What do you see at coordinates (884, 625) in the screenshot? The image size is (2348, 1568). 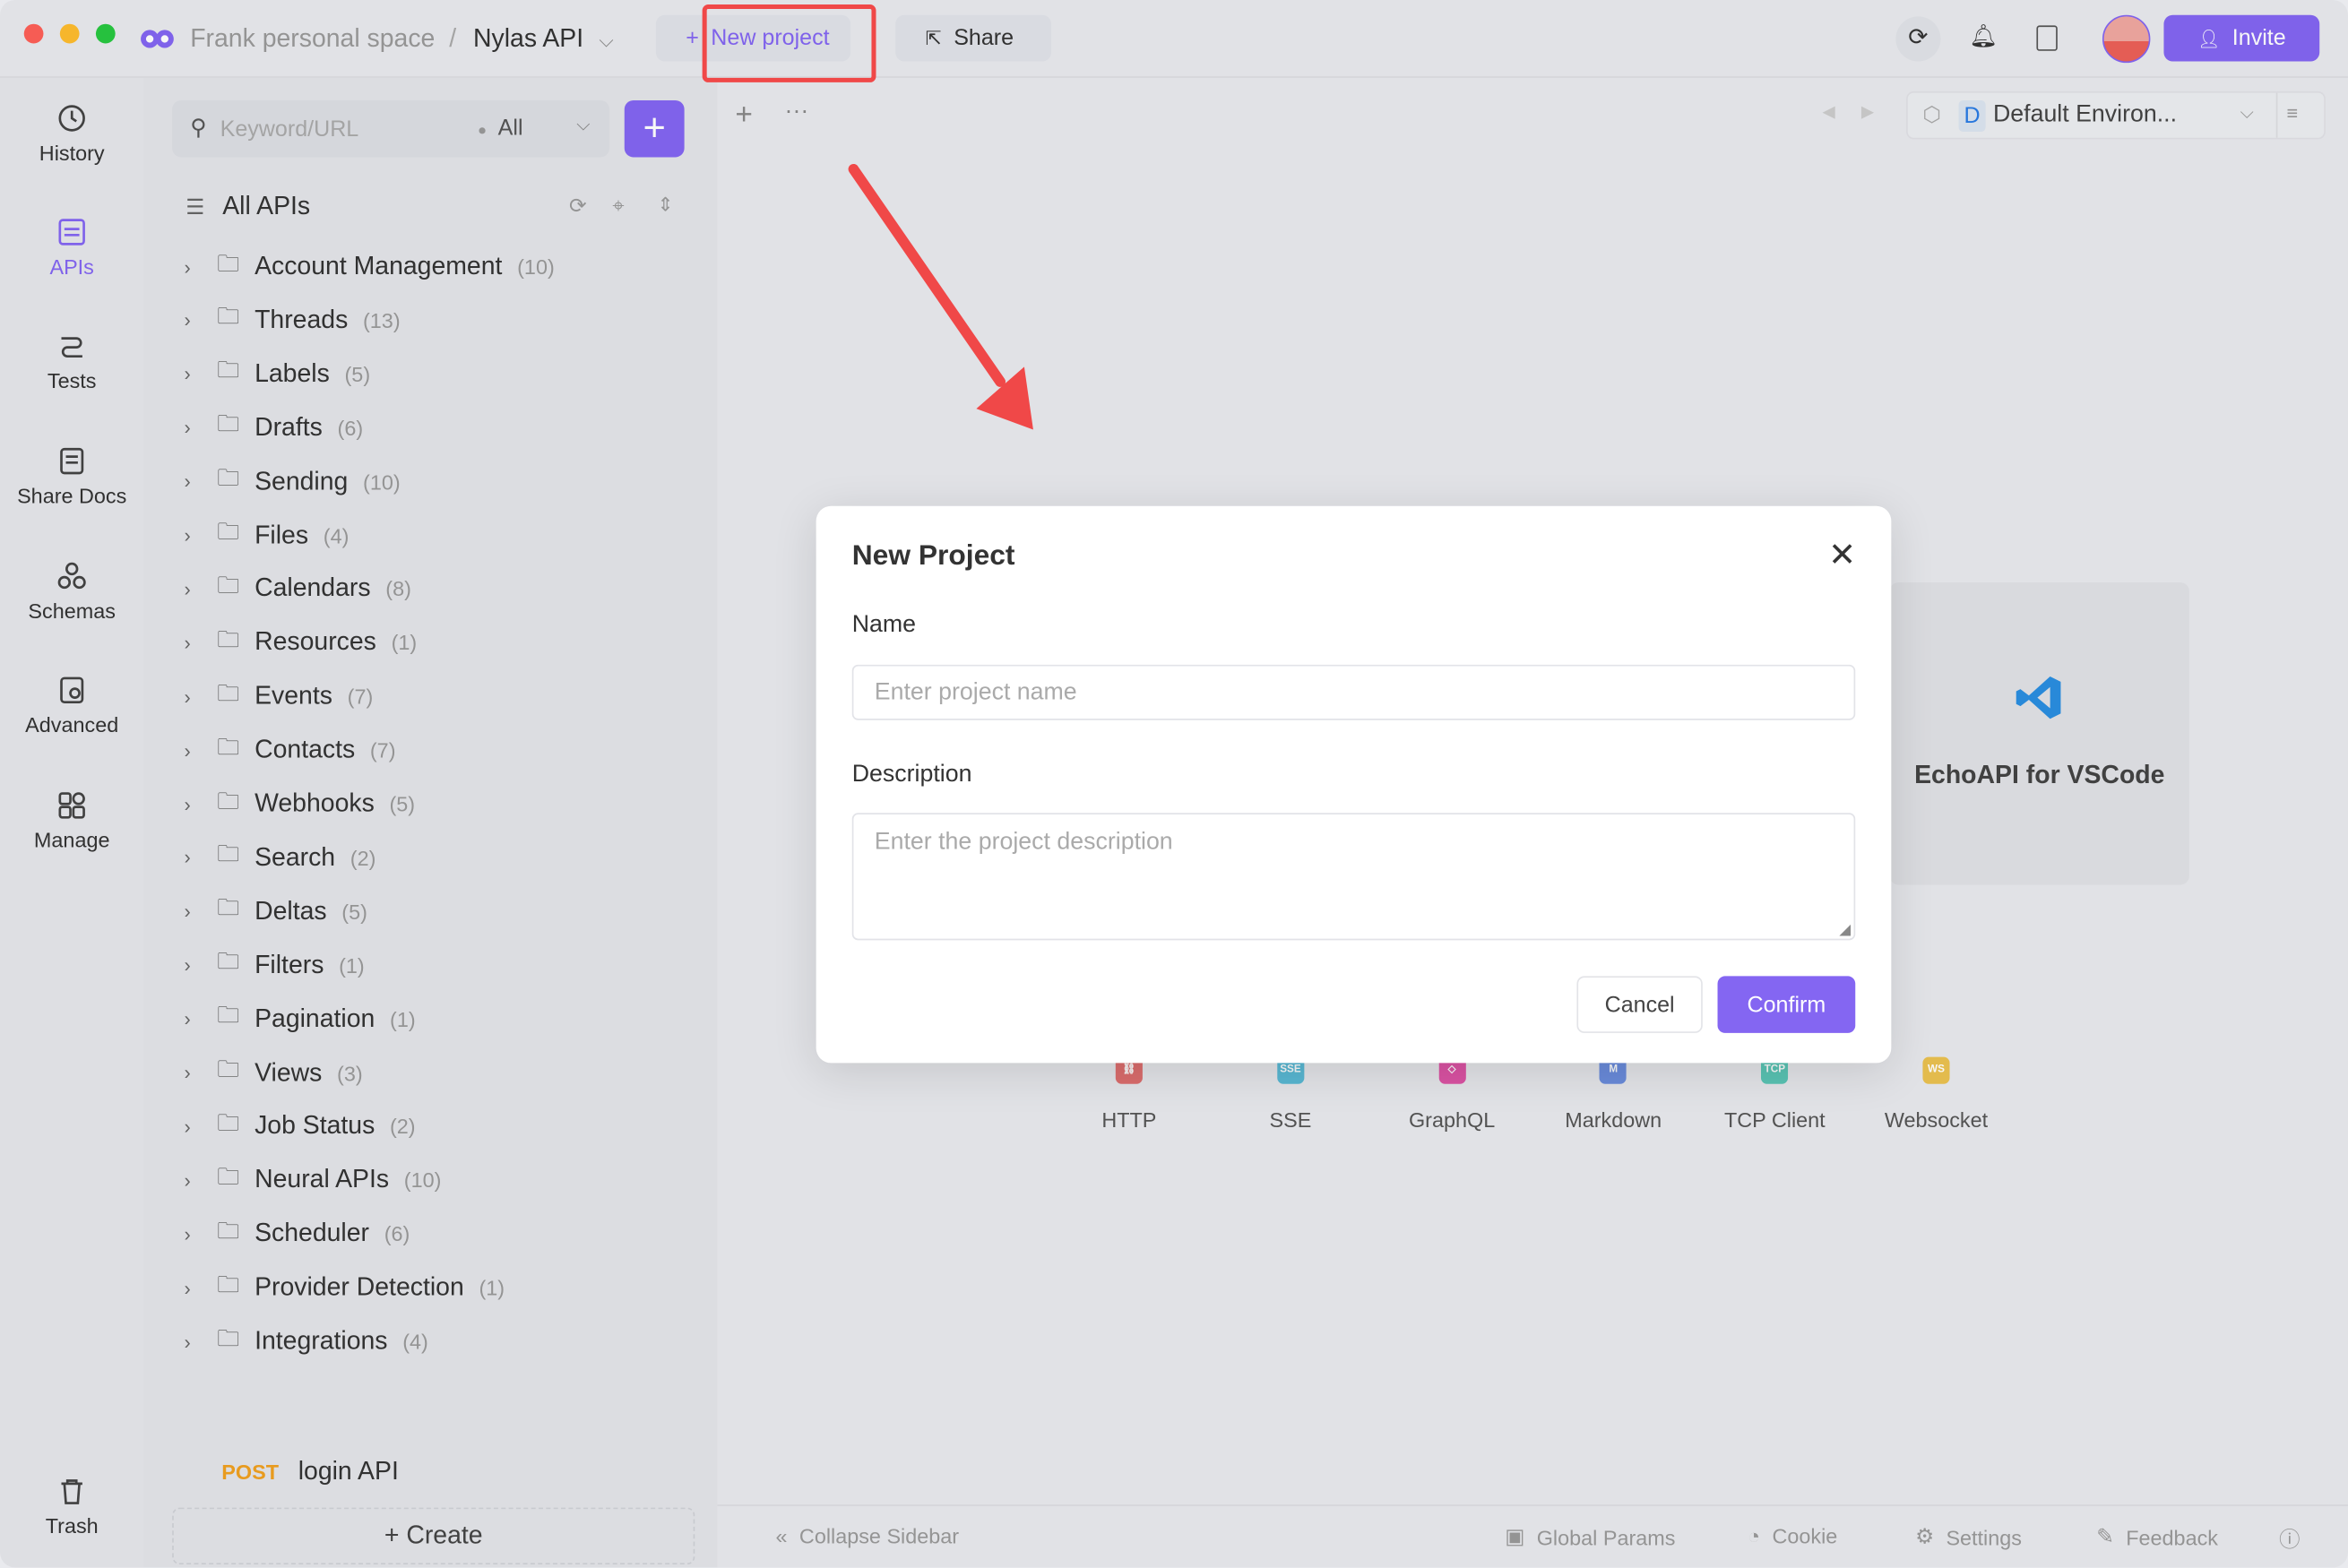 I see `name-label: Name` at bounding box center [884, 625].